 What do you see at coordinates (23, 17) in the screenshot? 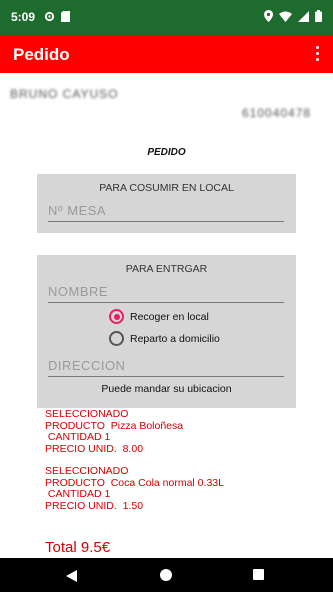
I see `status-time: 5:09` at bounding box center [23, 17].